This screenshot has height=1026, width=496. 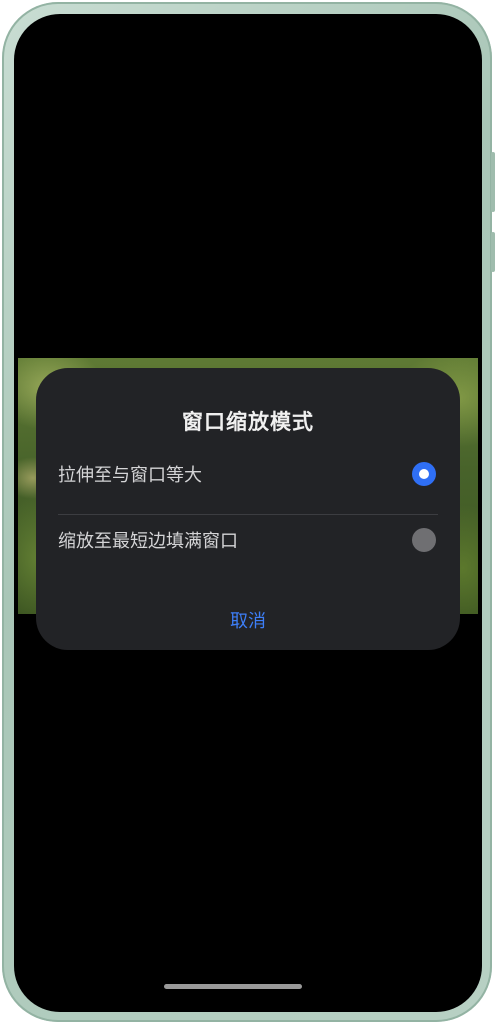 I want to click on divider, so click(x=248, y=514).